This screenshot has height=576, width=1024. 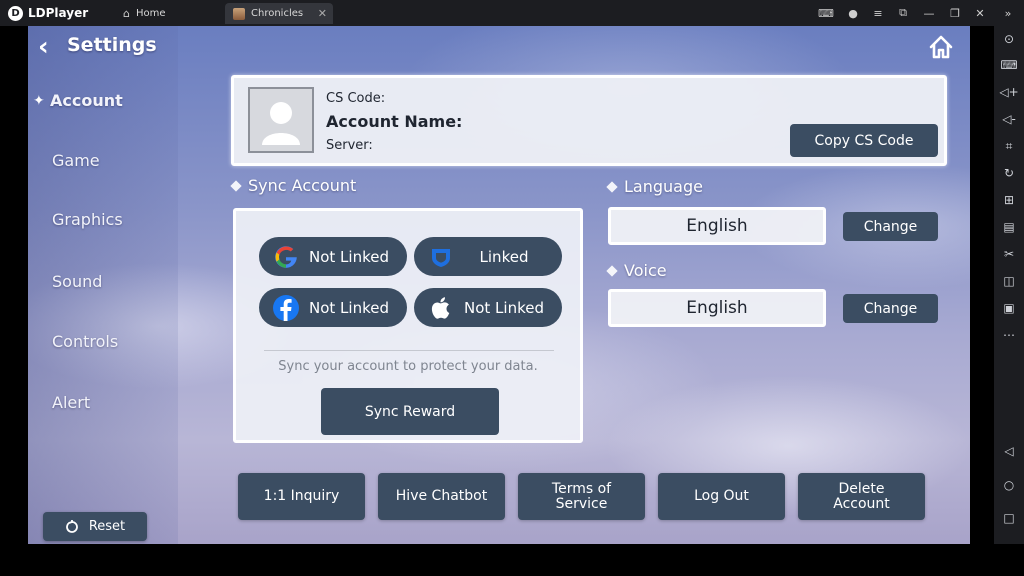 I want to click on google-link-button: Not Linked, so click(x=333, y=256).